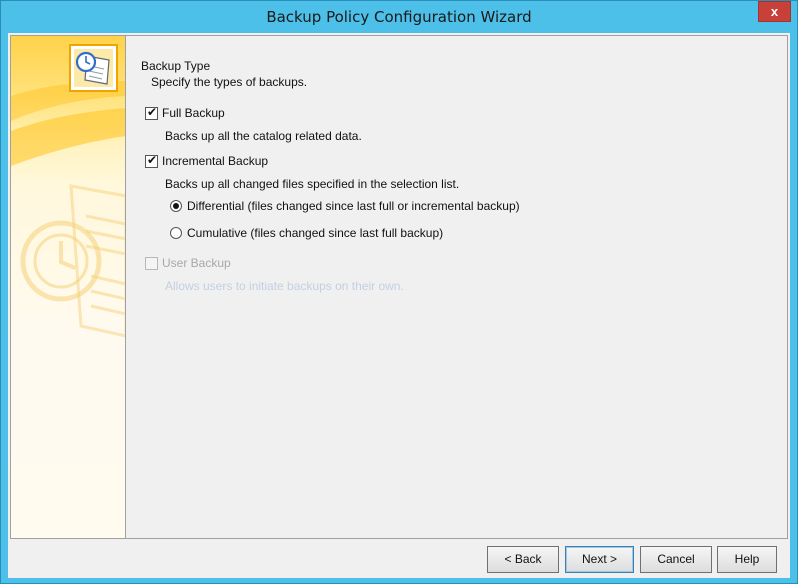 The height and width of the screenshot is (584, 798). I want to click on close-button: x, so click(774, 11).